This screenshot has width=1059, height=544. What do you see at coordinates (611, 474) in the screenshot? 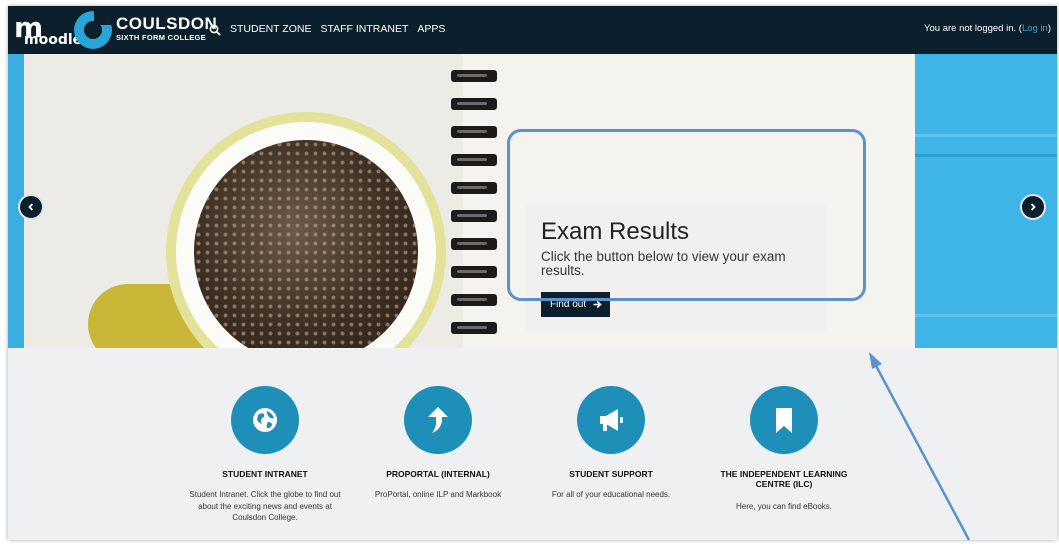
I see `tile-title: STUDENT SUPPORT` at bounding box center [611, 474].